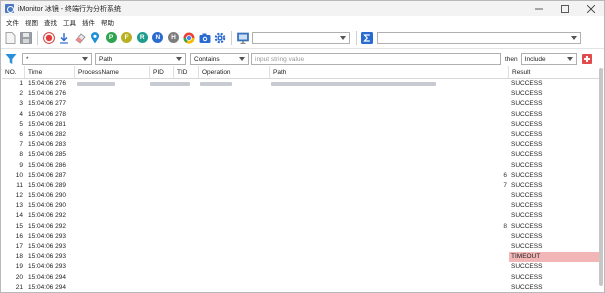 The width and height of the screenshot is (605, 293). What do you see at coordinates (367, 37) in the screenshot?
I see `sum-button` at bounding box center [367, 37].